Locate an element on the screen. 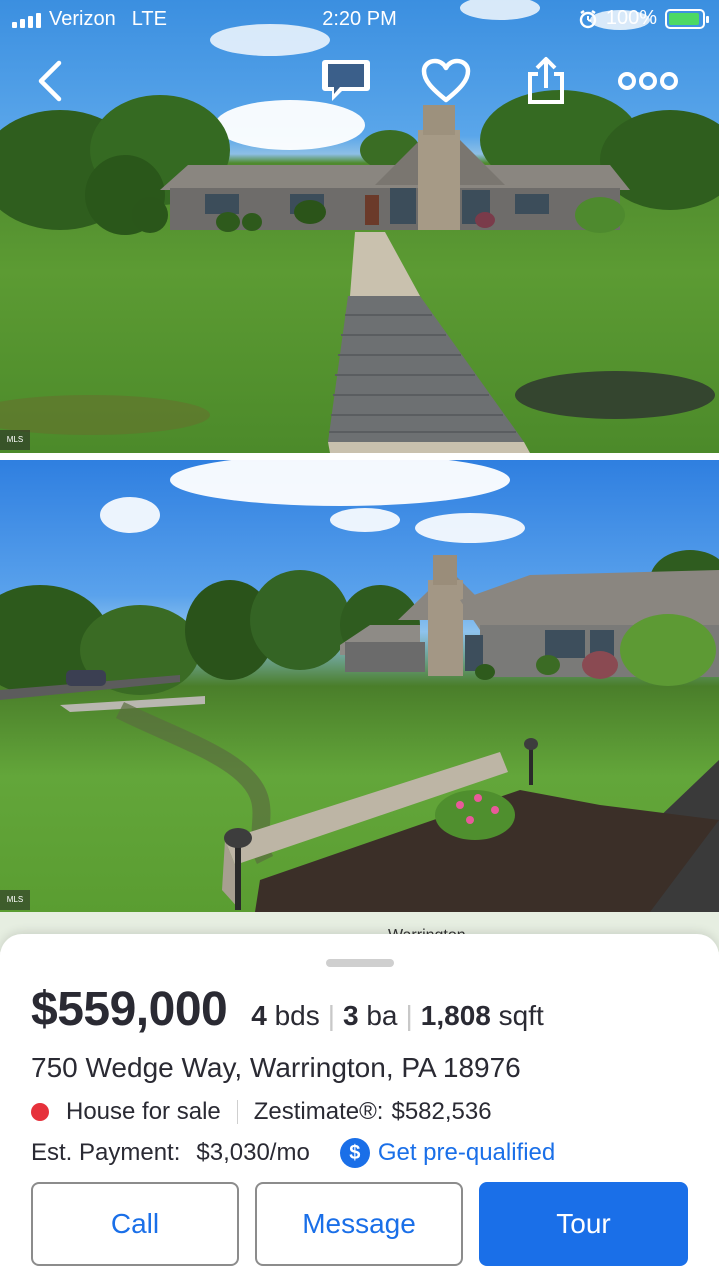 The width and height of the screenshot is (719, 1279). alarm-icon is located at coordinates (588, 18).